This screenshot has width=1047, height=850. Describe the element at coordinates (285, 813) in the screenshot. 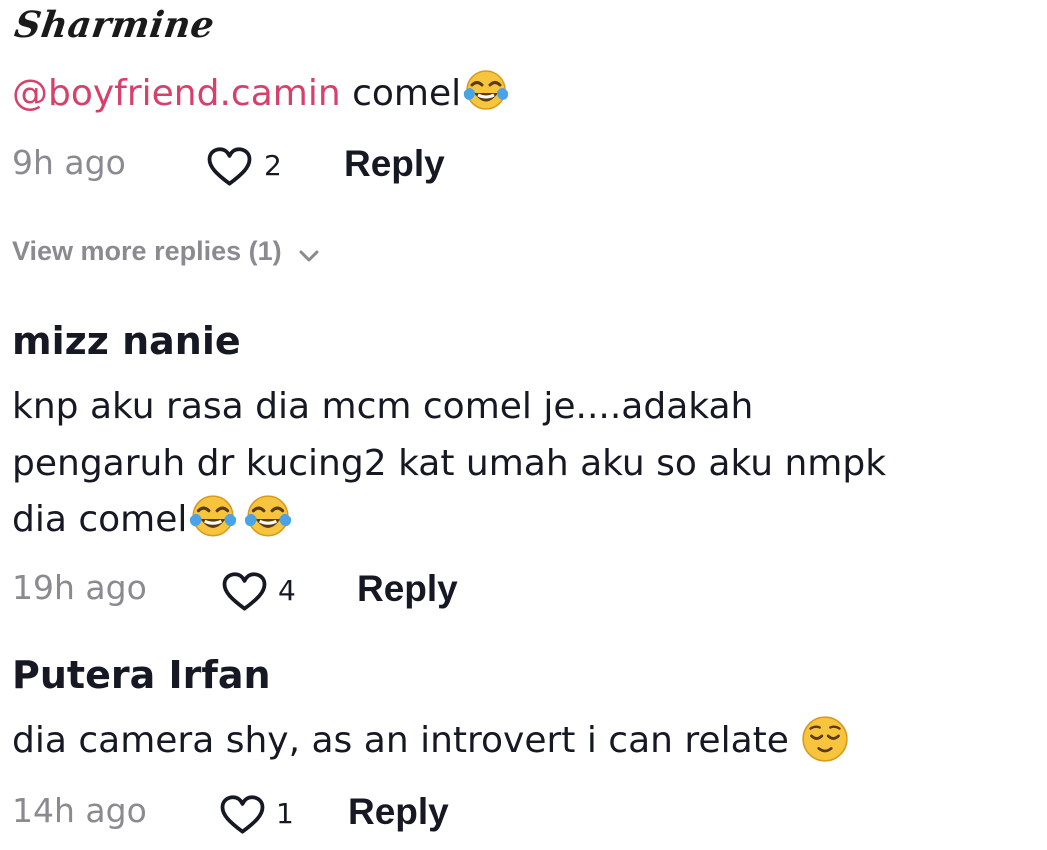

I see `like-count: 1` at that location.